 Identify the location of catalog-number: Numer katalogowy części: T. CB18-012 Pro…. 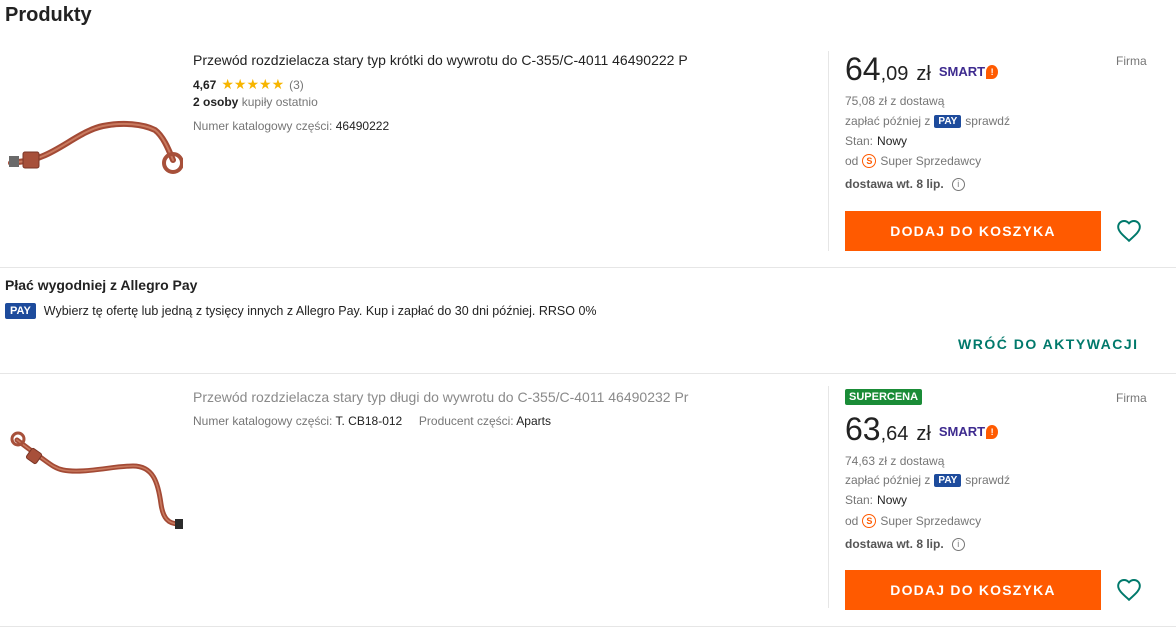
(372, 421).